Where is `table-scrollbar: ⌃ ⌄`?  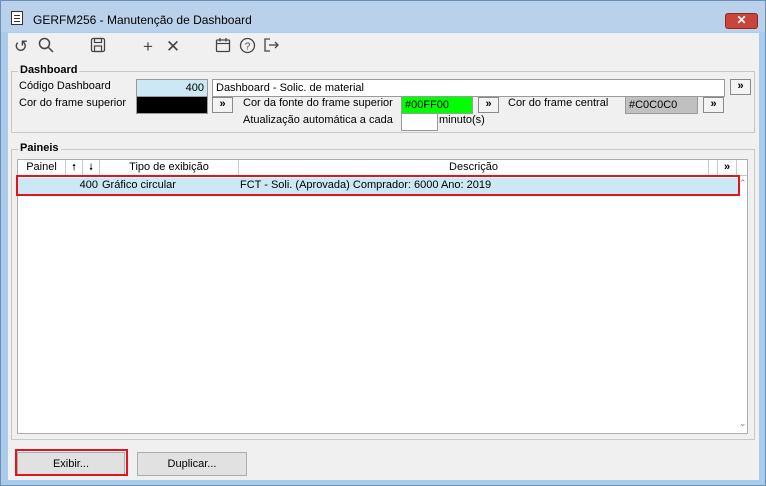 table-scrollbar: ⌃ ⌄ is located at coordinates (743, 306).